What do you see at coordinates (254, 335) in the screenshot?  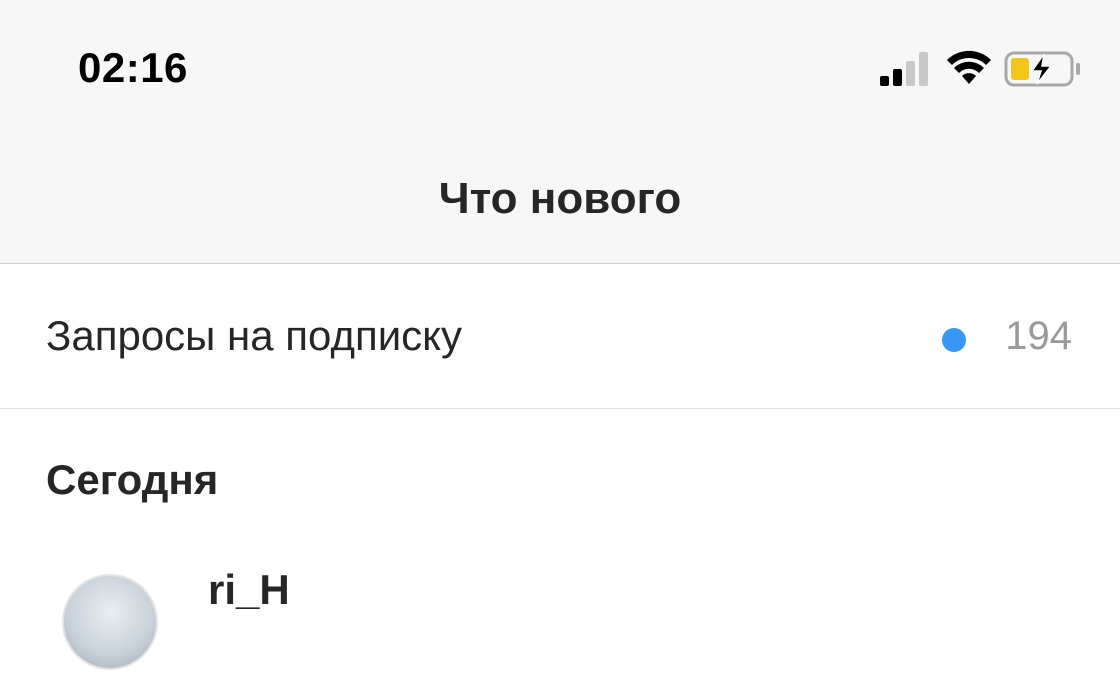 I see `follow-requests-label: Запросы на подписку` at bounding box center [254, 335].